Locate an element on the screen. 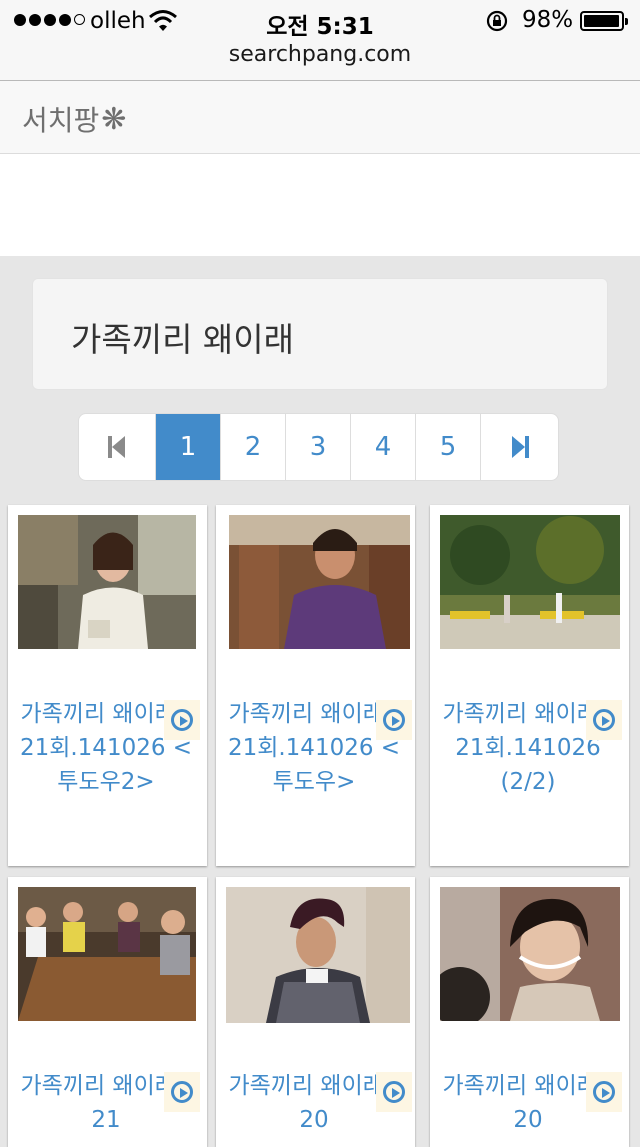  status-bar: olleh 오전 5:31 98% searchpang.com is located at coordinates (320, 40).